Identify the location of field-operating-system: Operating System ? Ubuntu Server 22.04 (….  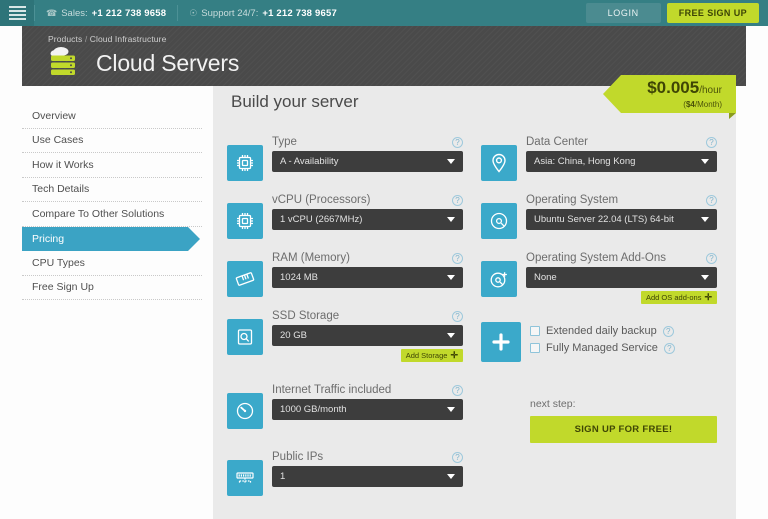
(599, 216).